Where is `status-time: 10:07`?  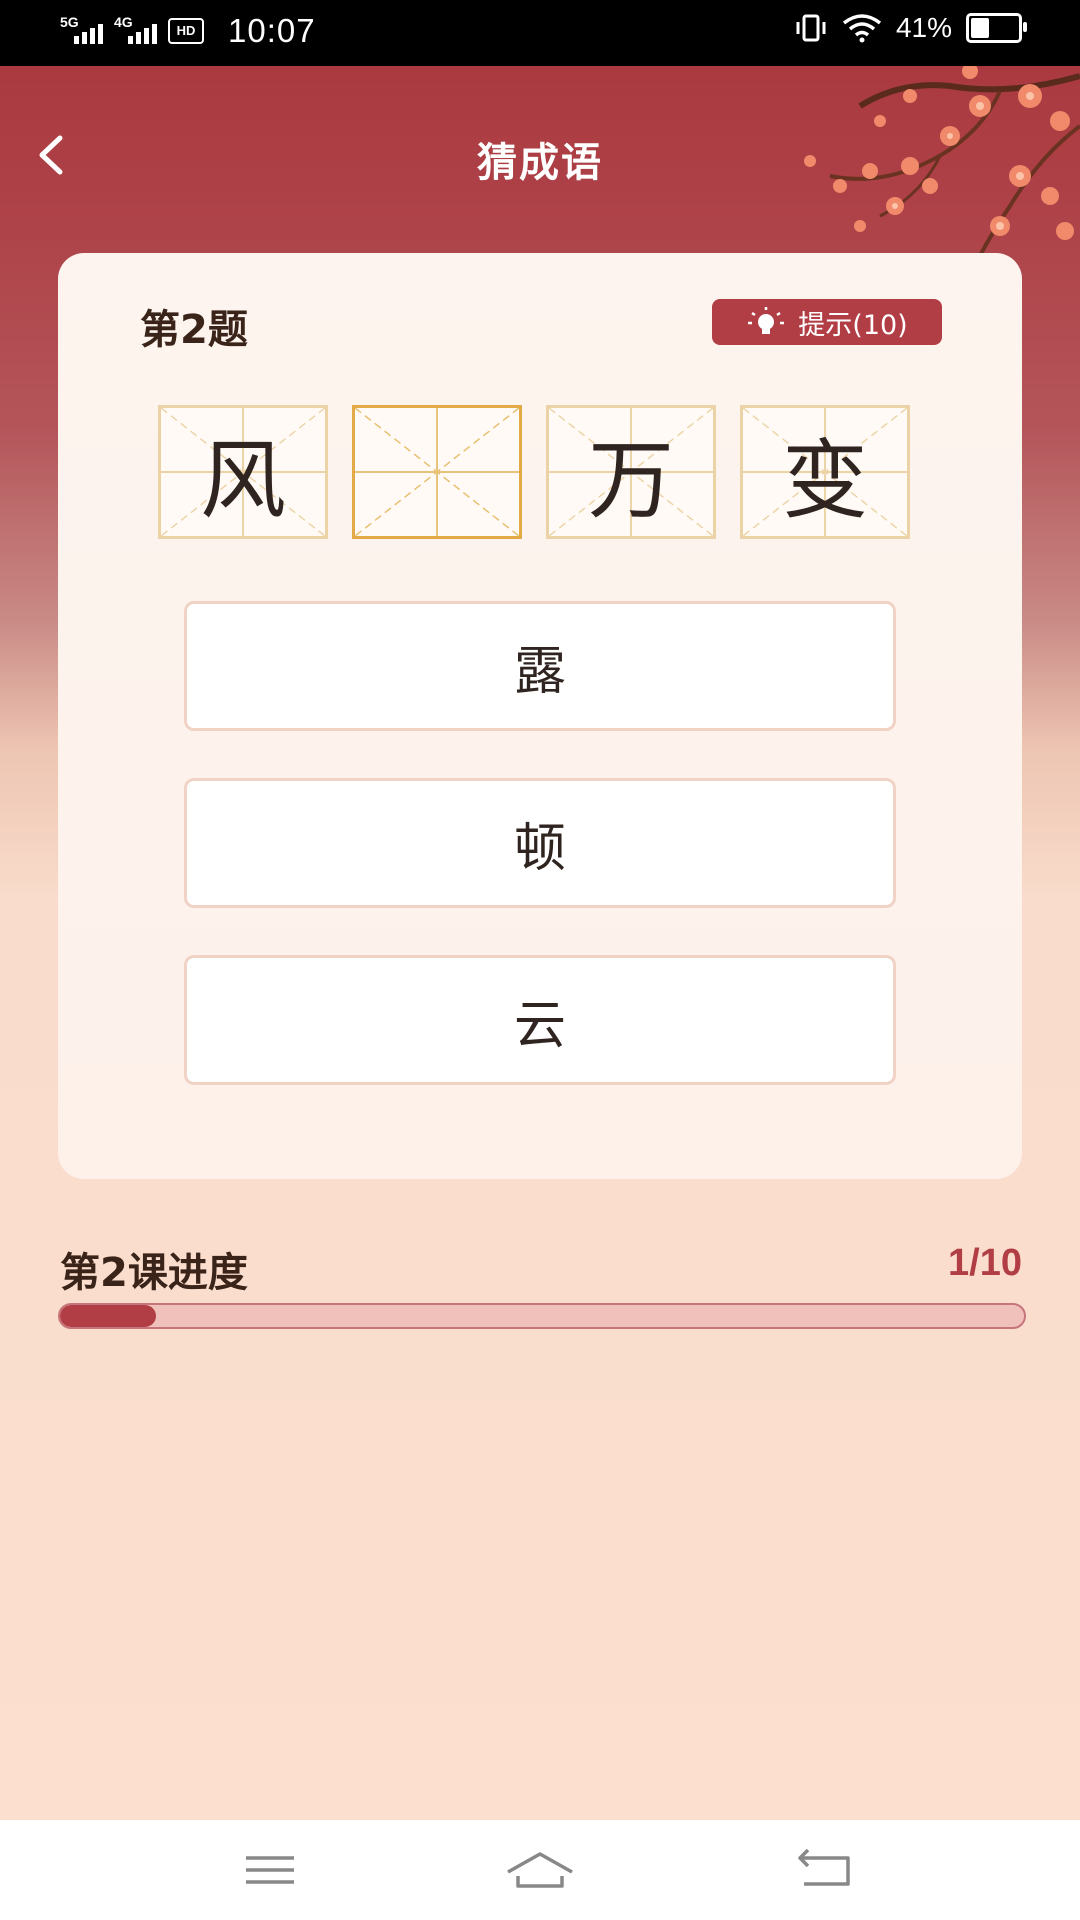 status-time: 10:07 is located at coordinates (272, 30).